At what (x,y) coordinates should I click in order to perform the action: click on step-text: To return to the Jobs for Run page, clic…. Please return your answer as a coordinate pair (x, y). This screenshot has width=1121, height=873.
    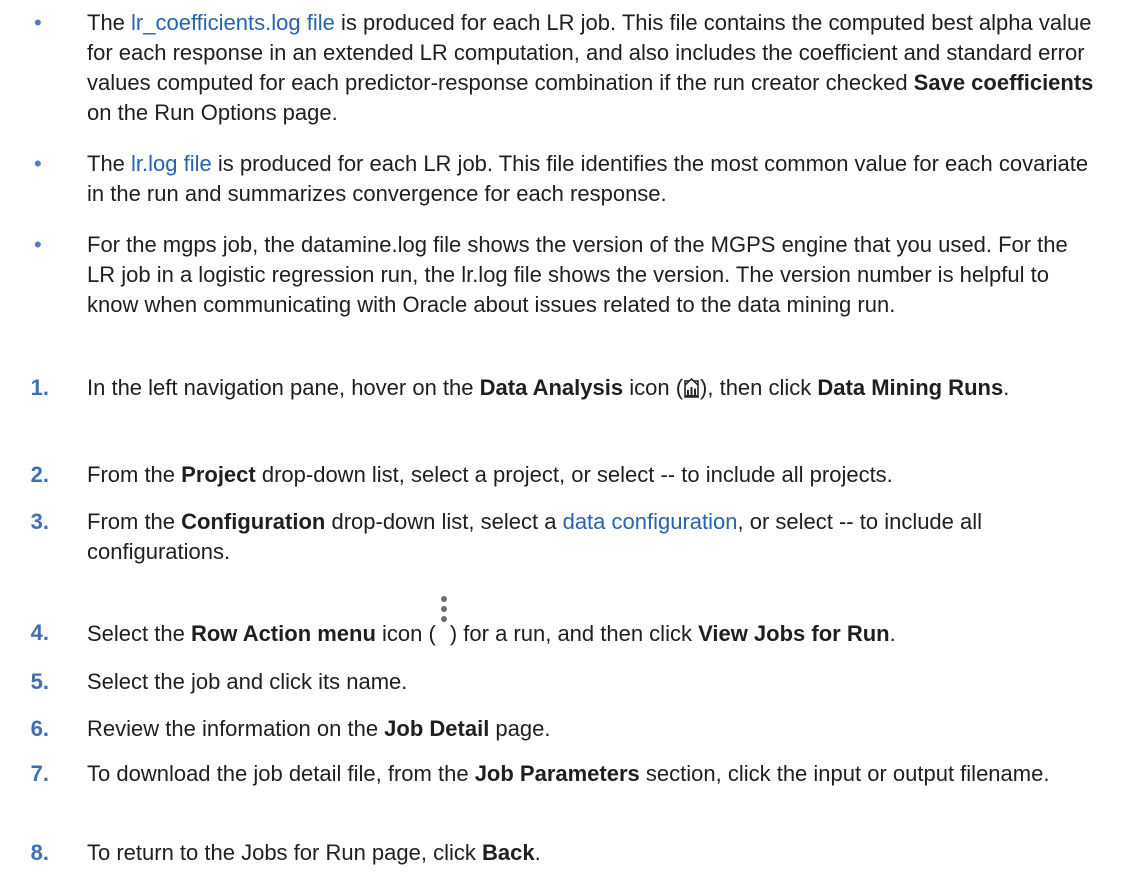
    Looking at the image, I should click on (314, 852).